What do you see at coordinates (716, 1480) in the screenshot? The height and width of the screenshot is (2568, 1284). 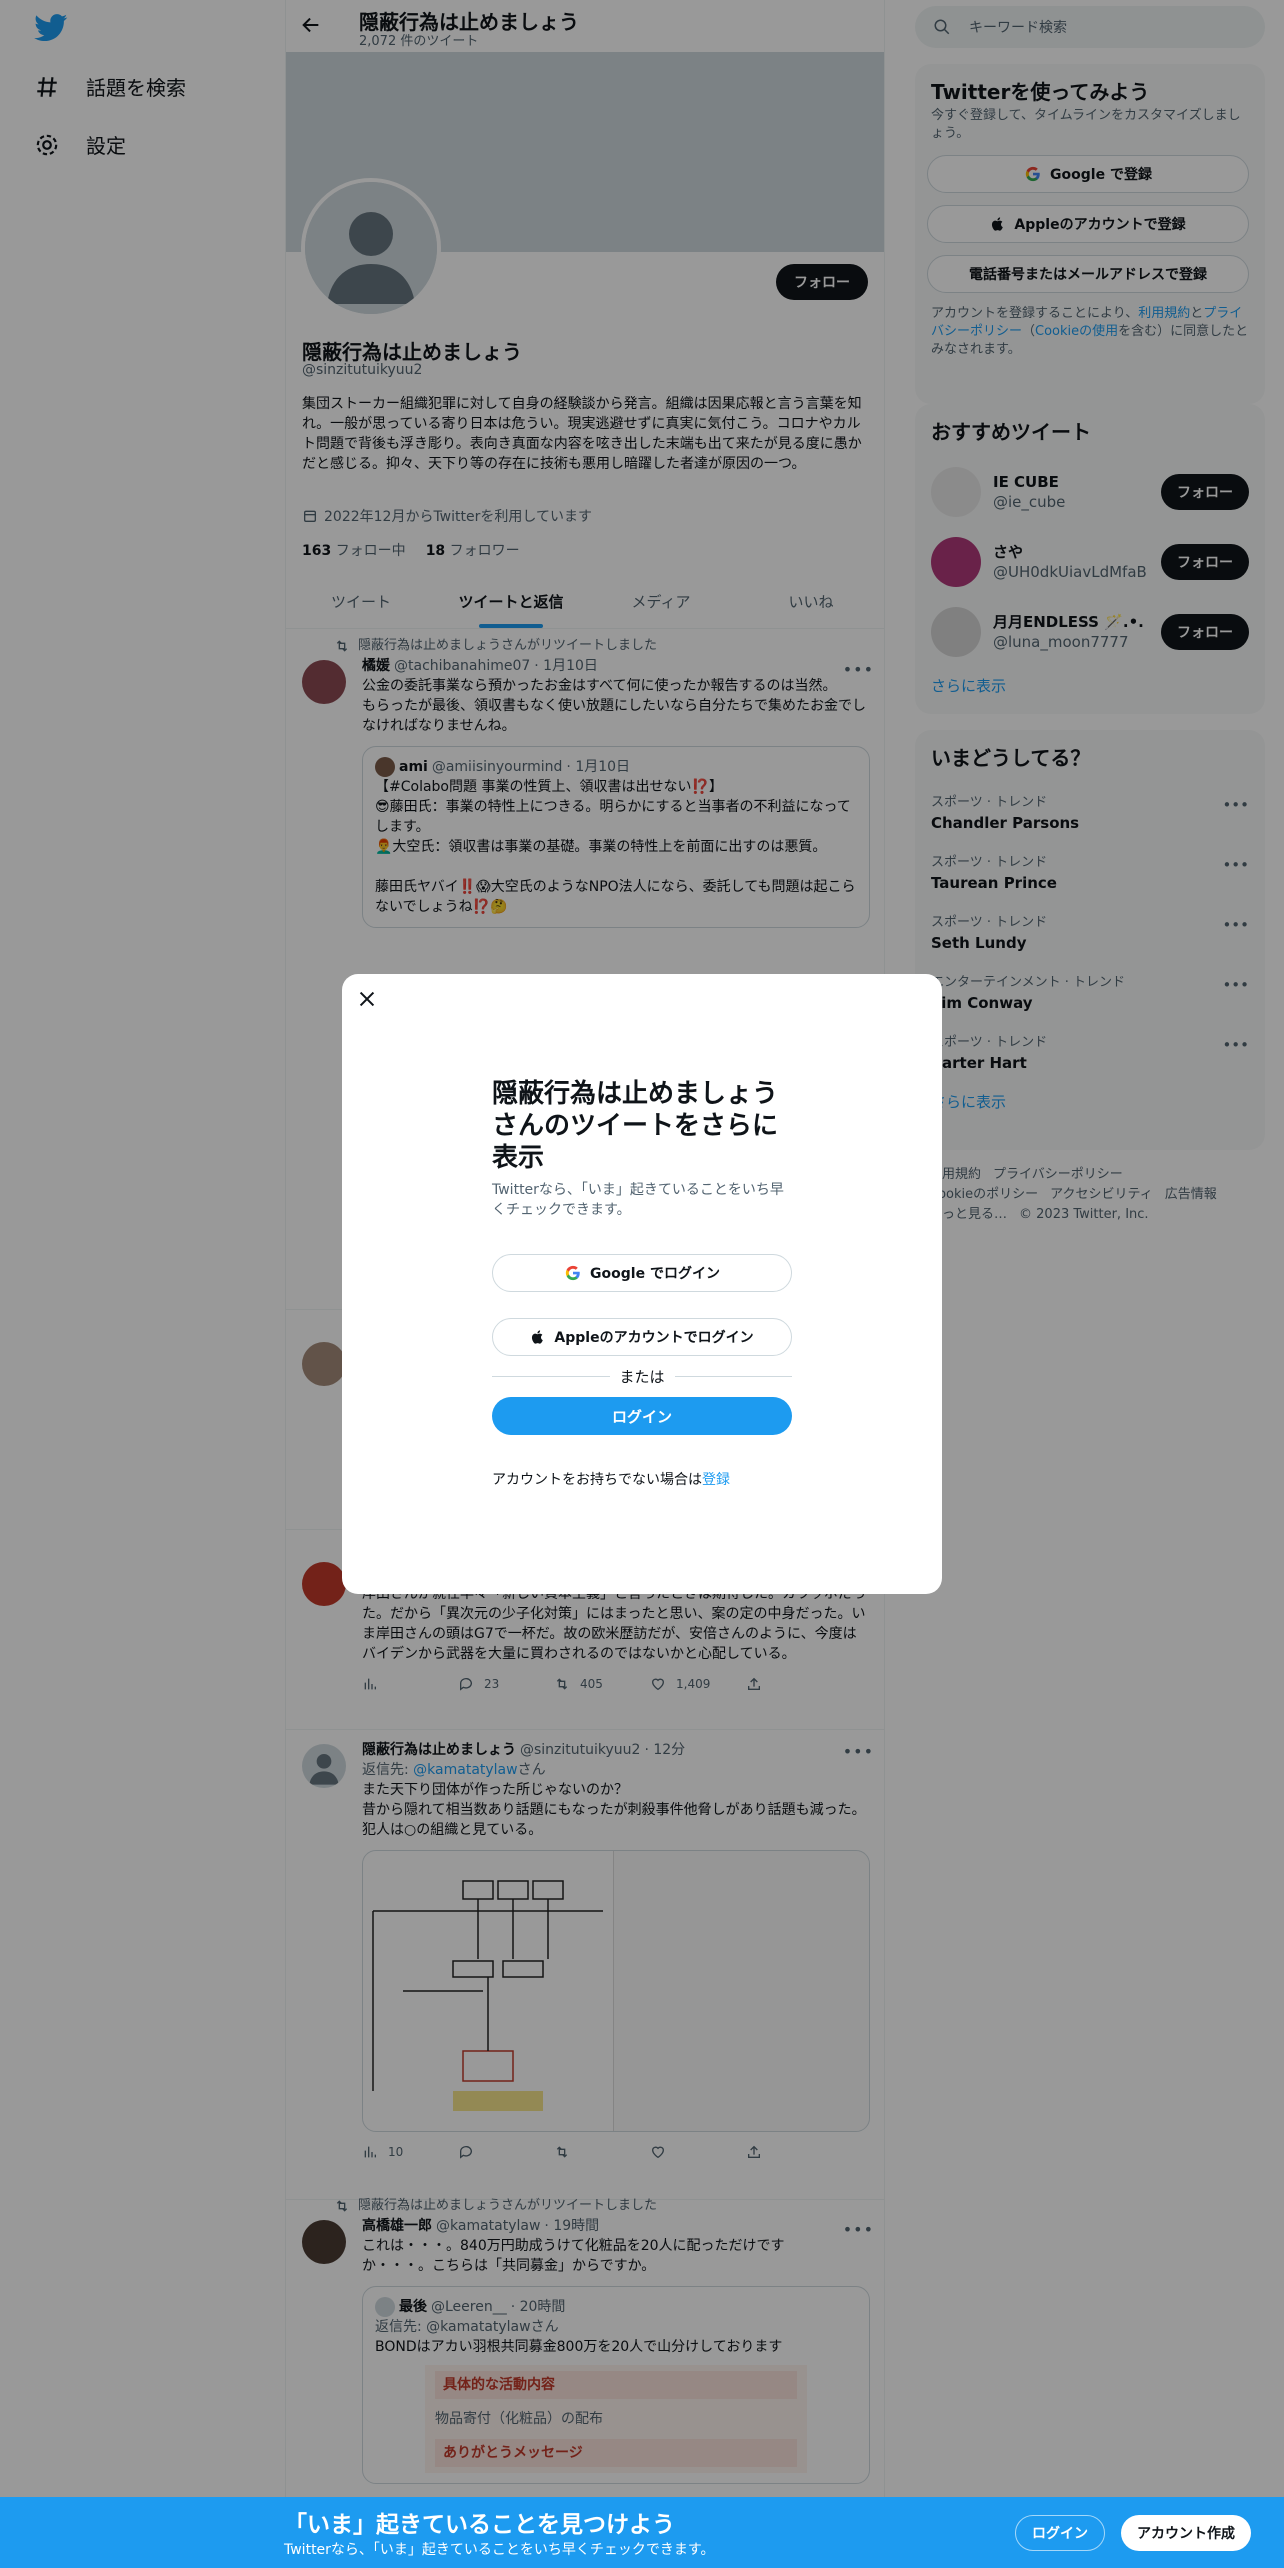 I see `signup-link: 登録` at bounding box center [716, 1480].